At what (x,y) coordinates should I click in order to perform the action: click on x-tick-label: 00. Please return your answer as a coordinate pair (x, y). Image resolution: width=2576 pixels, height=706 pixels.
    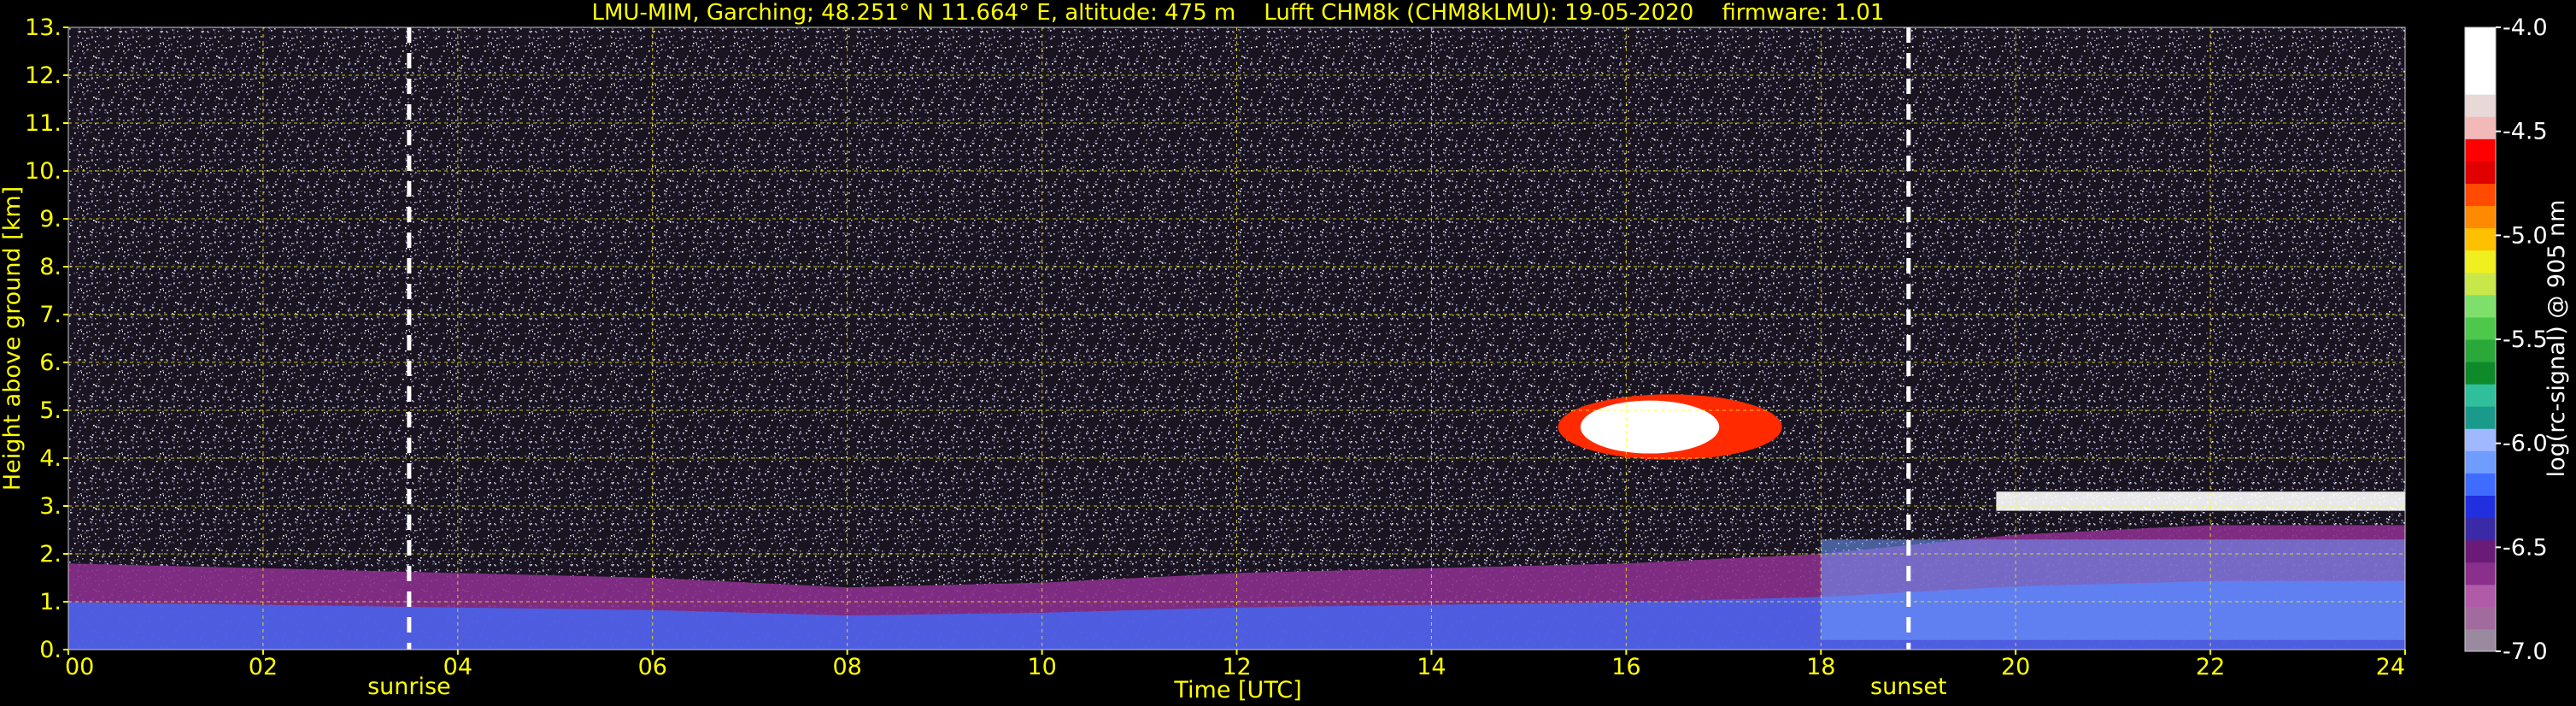
    Looking at the image, I should click on (79, 667).